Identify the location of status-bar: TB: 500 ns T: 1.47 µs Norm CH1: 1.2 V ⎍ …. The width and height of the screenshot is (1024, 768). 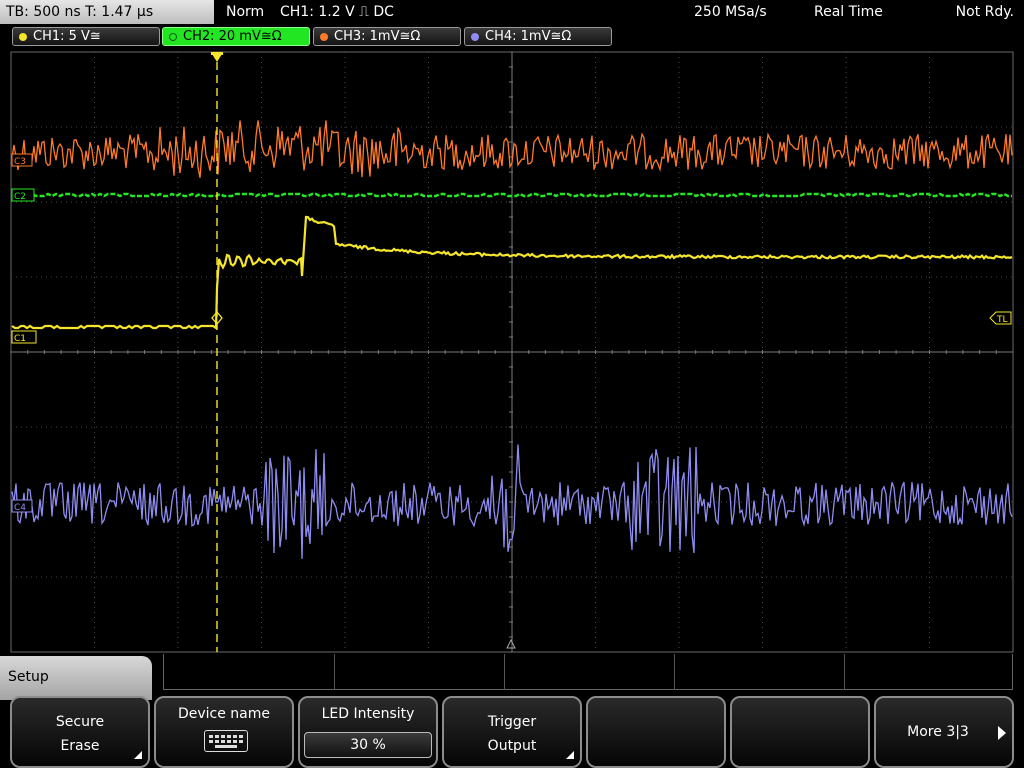
(512, 12).